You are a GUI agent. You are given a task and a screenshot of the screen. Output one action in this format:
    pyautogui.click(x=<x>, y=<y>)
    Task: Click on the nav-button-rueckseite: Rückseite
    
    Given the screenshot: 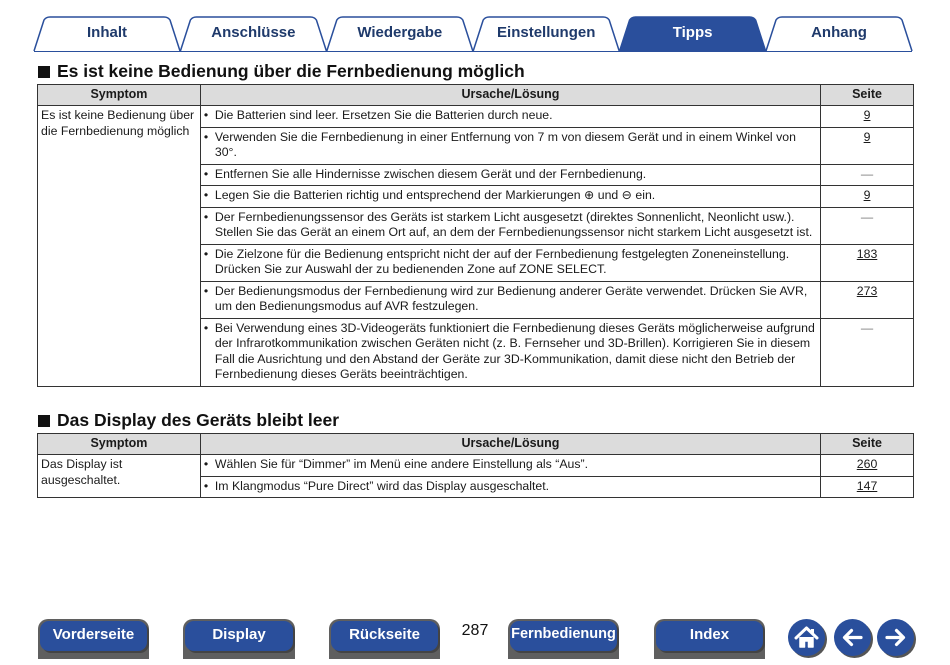 What is the action you would take?
    pyautogui.click(x=384, y=639)
    